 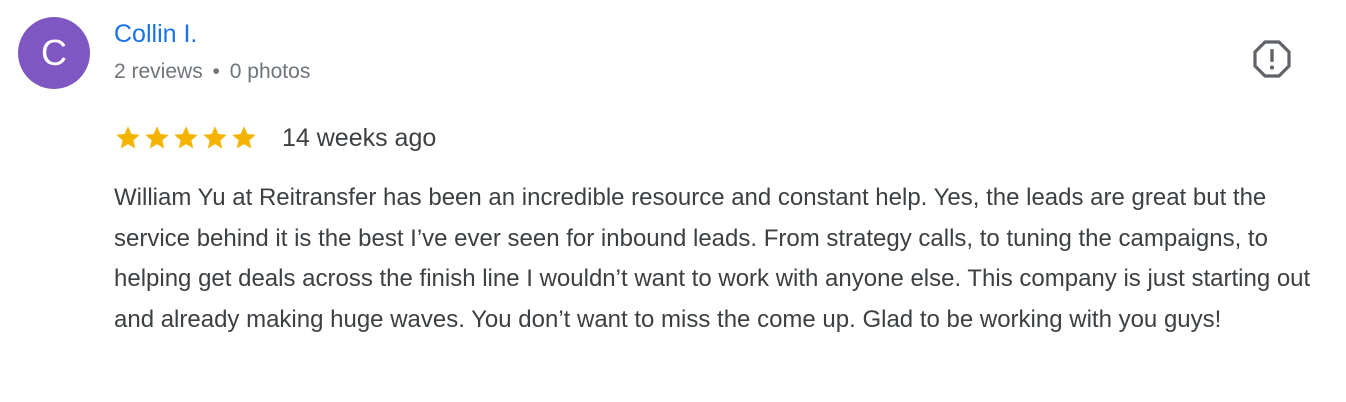 I want to click on review-time: 14 weeks ago, so click(x=359, y=137).